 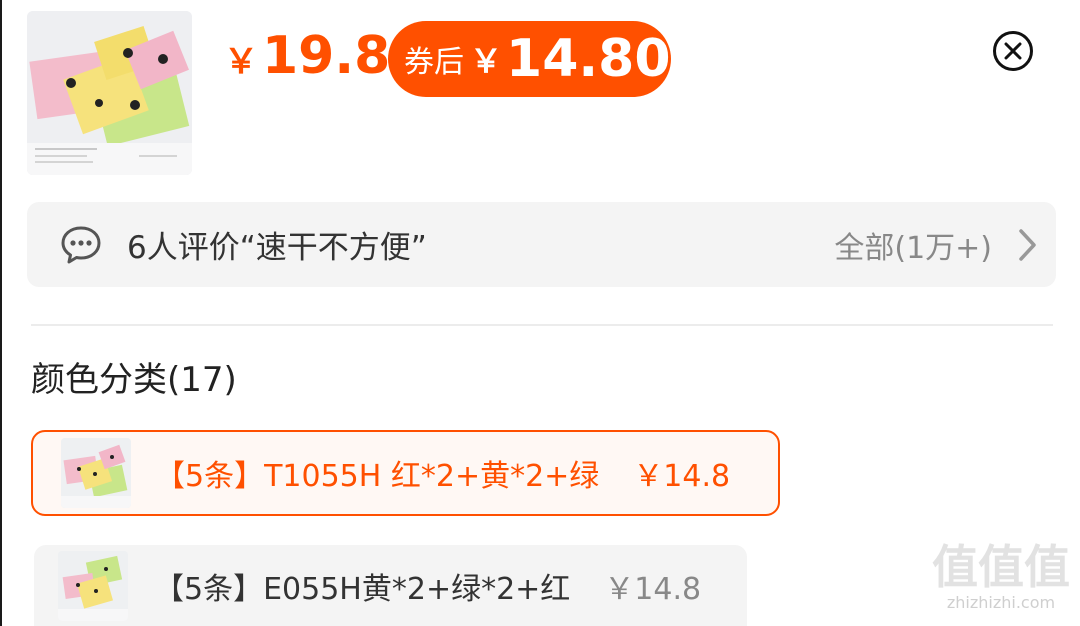 I want to click on close-button, so click(x=1013, y=51).